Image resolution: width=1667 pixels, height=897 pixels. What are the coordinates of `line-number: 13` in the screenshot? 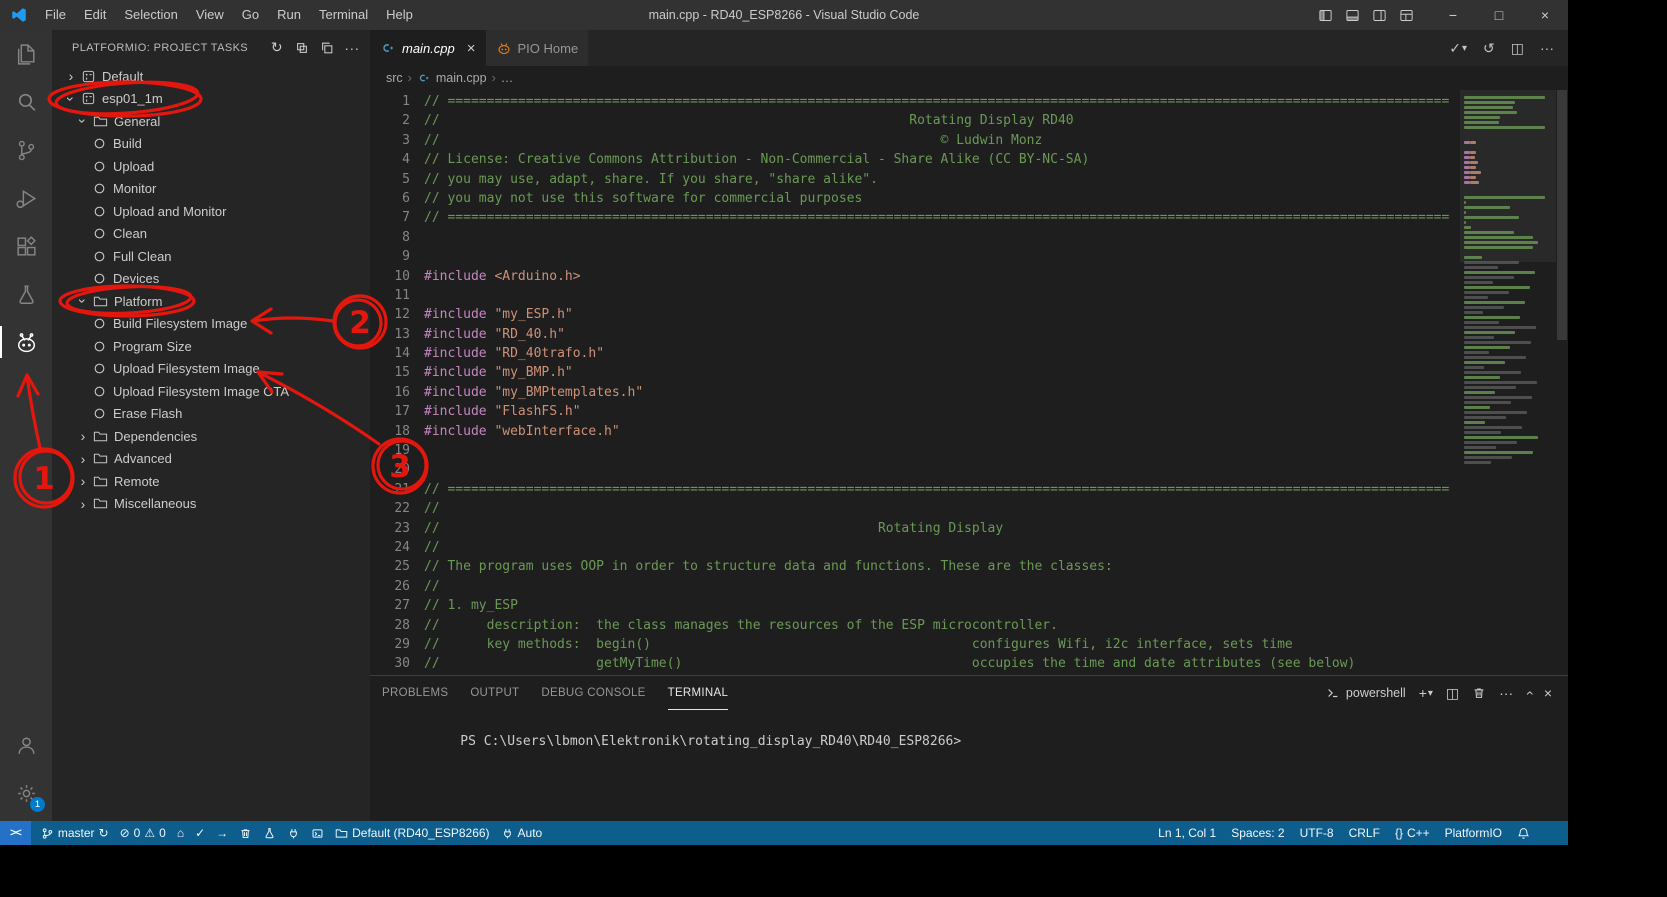 It's located at (390, 334).